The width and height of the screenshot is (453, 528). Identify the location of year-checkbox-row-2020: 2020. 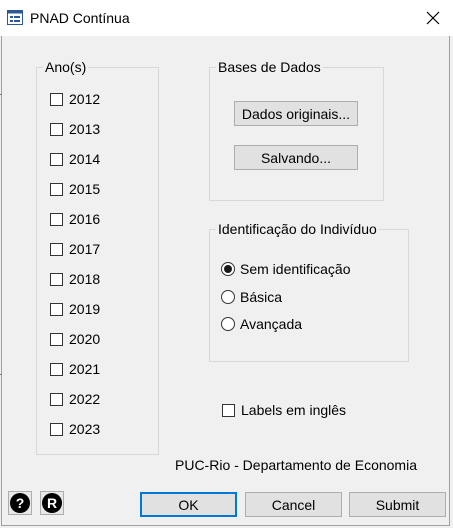
(75, 339).